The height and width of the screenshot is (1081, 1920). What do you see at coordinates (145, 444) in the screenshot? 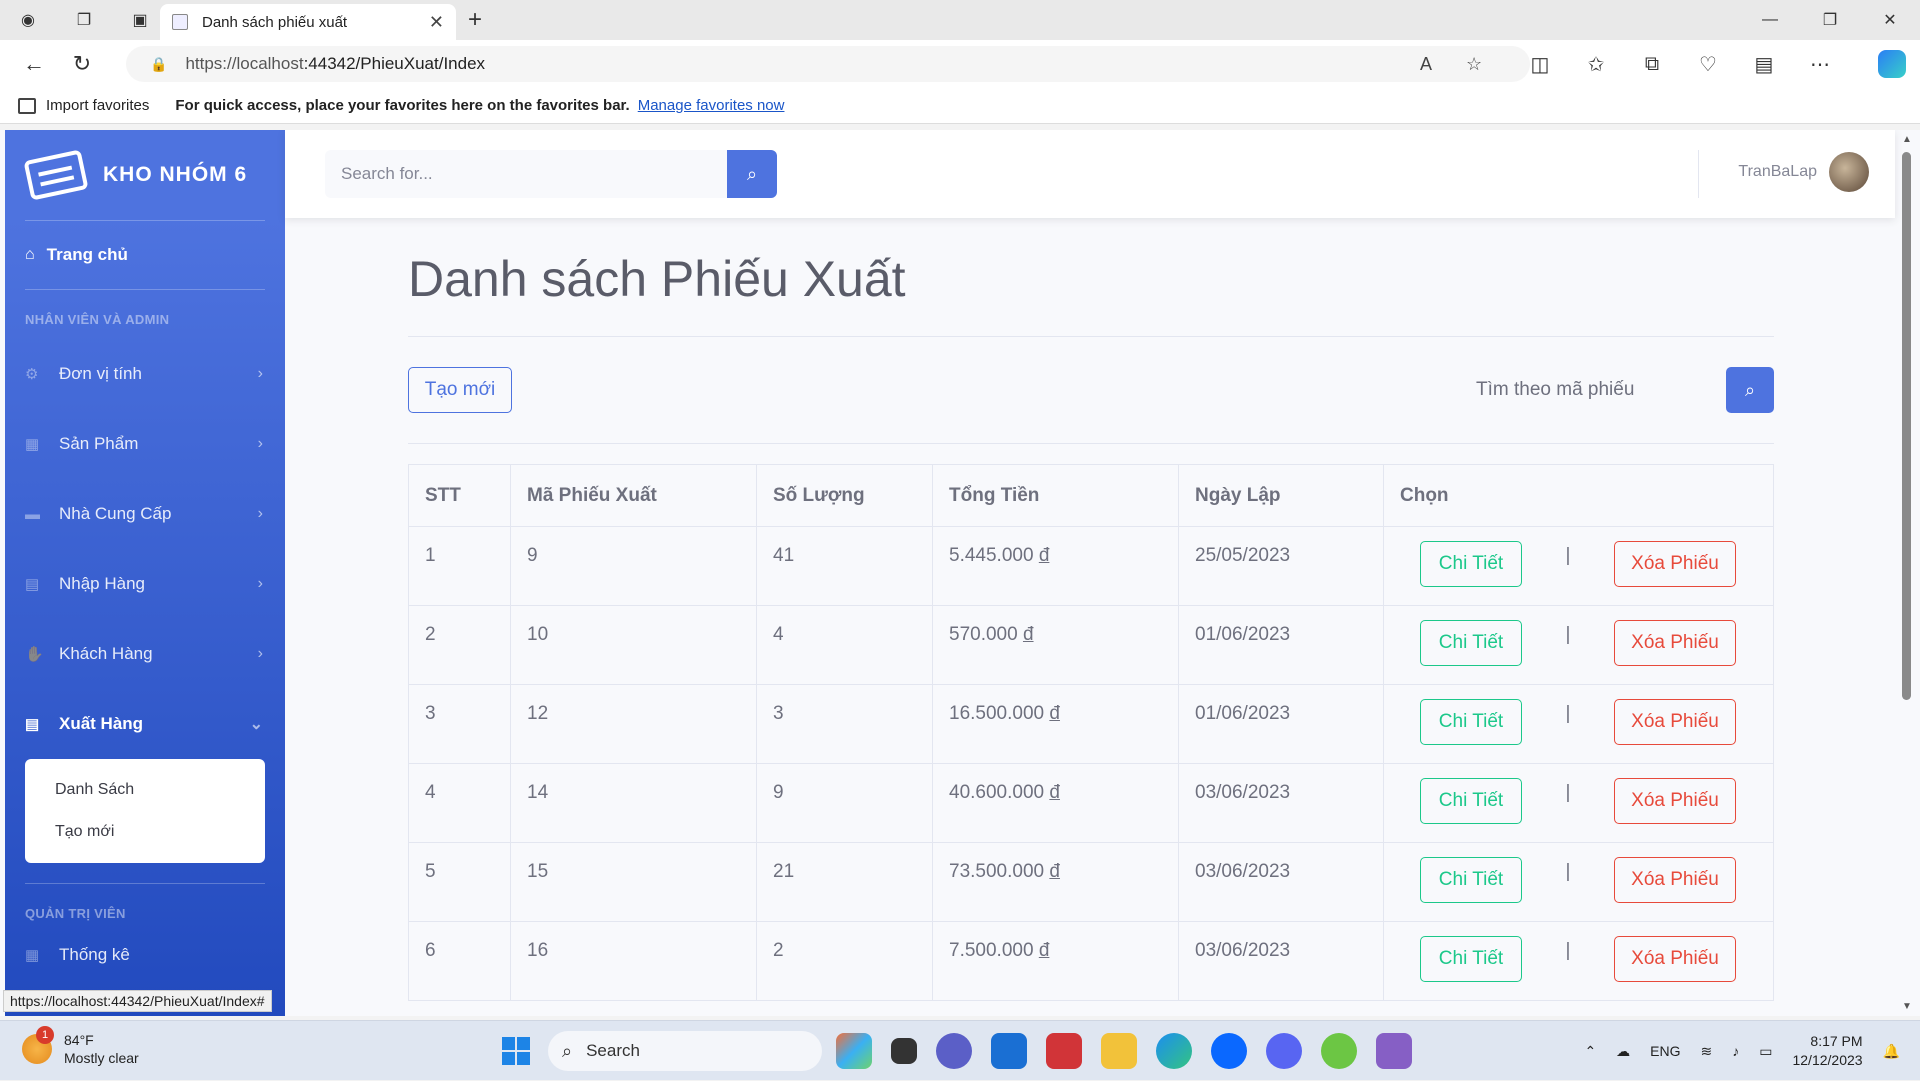
I see `sidebar-item-product: ▦ Sản Phẩm ›` at bounding box center [145, 444].